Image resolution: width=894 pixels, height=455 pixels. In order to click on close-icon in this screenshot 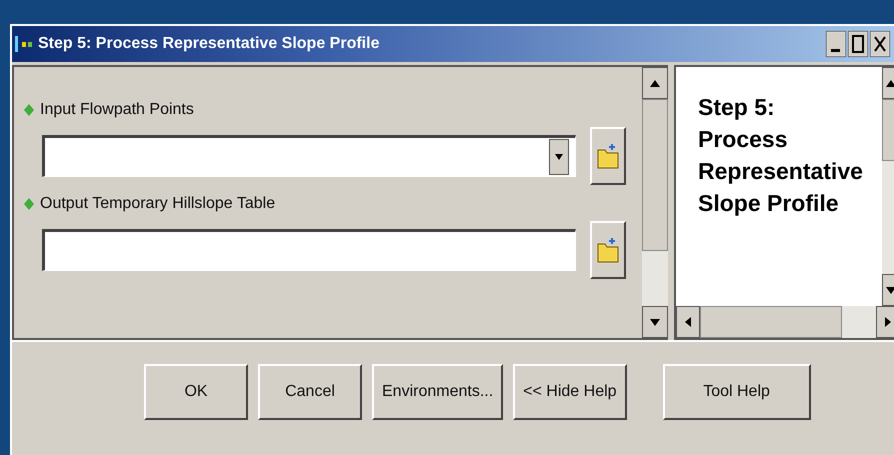, I will do `click(880, 44)`.